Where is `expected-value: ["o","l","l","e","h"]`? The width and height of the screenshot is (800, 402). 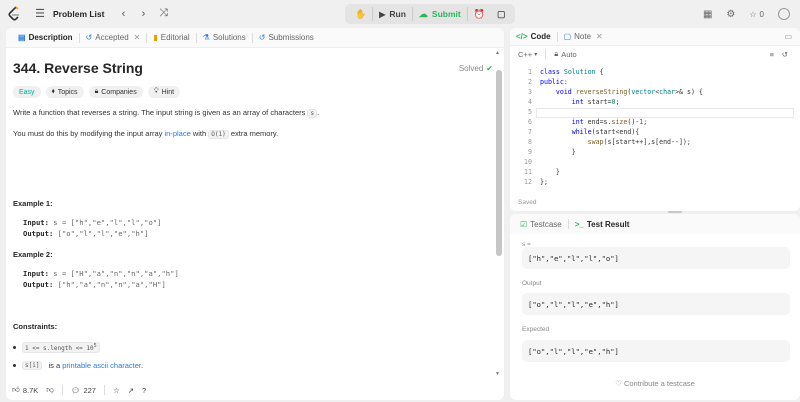 expected-value: ["o","l","l","e","h"] is located at coordinates (656, 351).